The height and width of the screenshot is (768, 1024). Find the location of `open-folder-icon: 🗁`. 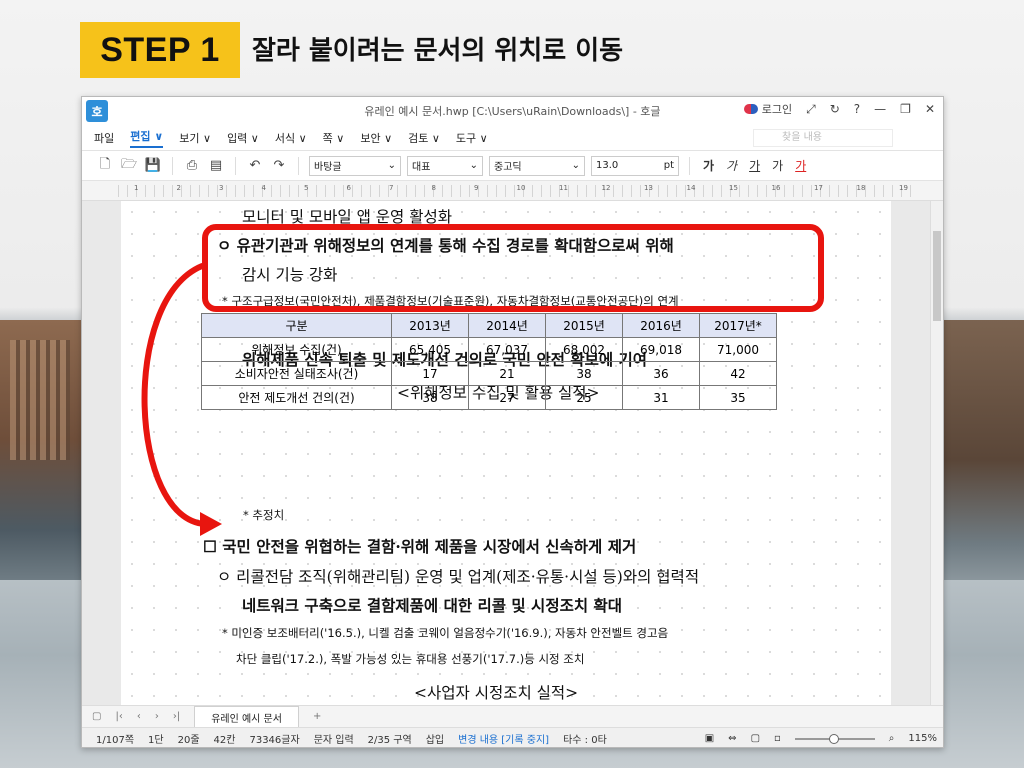

open-folder-icon: 🗁 is located at coordinates (129, 165).